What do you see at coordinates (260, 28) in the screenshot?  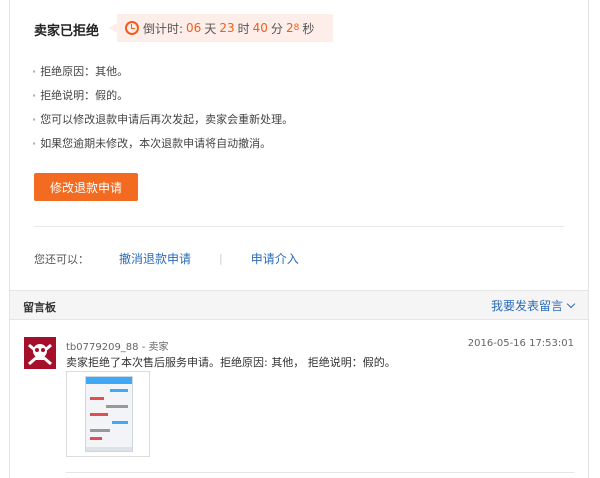 I see `countdown-minutes: 40` at bounding box center [260, 28].